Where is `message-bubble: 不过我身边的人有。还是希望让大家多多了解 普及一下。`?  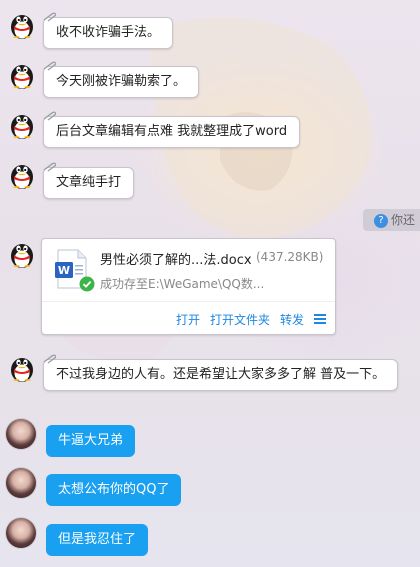 message-bubble: 不过我身边的人有。还是希望让大家多多了解 普及一下。 is located at coordinates (221, 372).